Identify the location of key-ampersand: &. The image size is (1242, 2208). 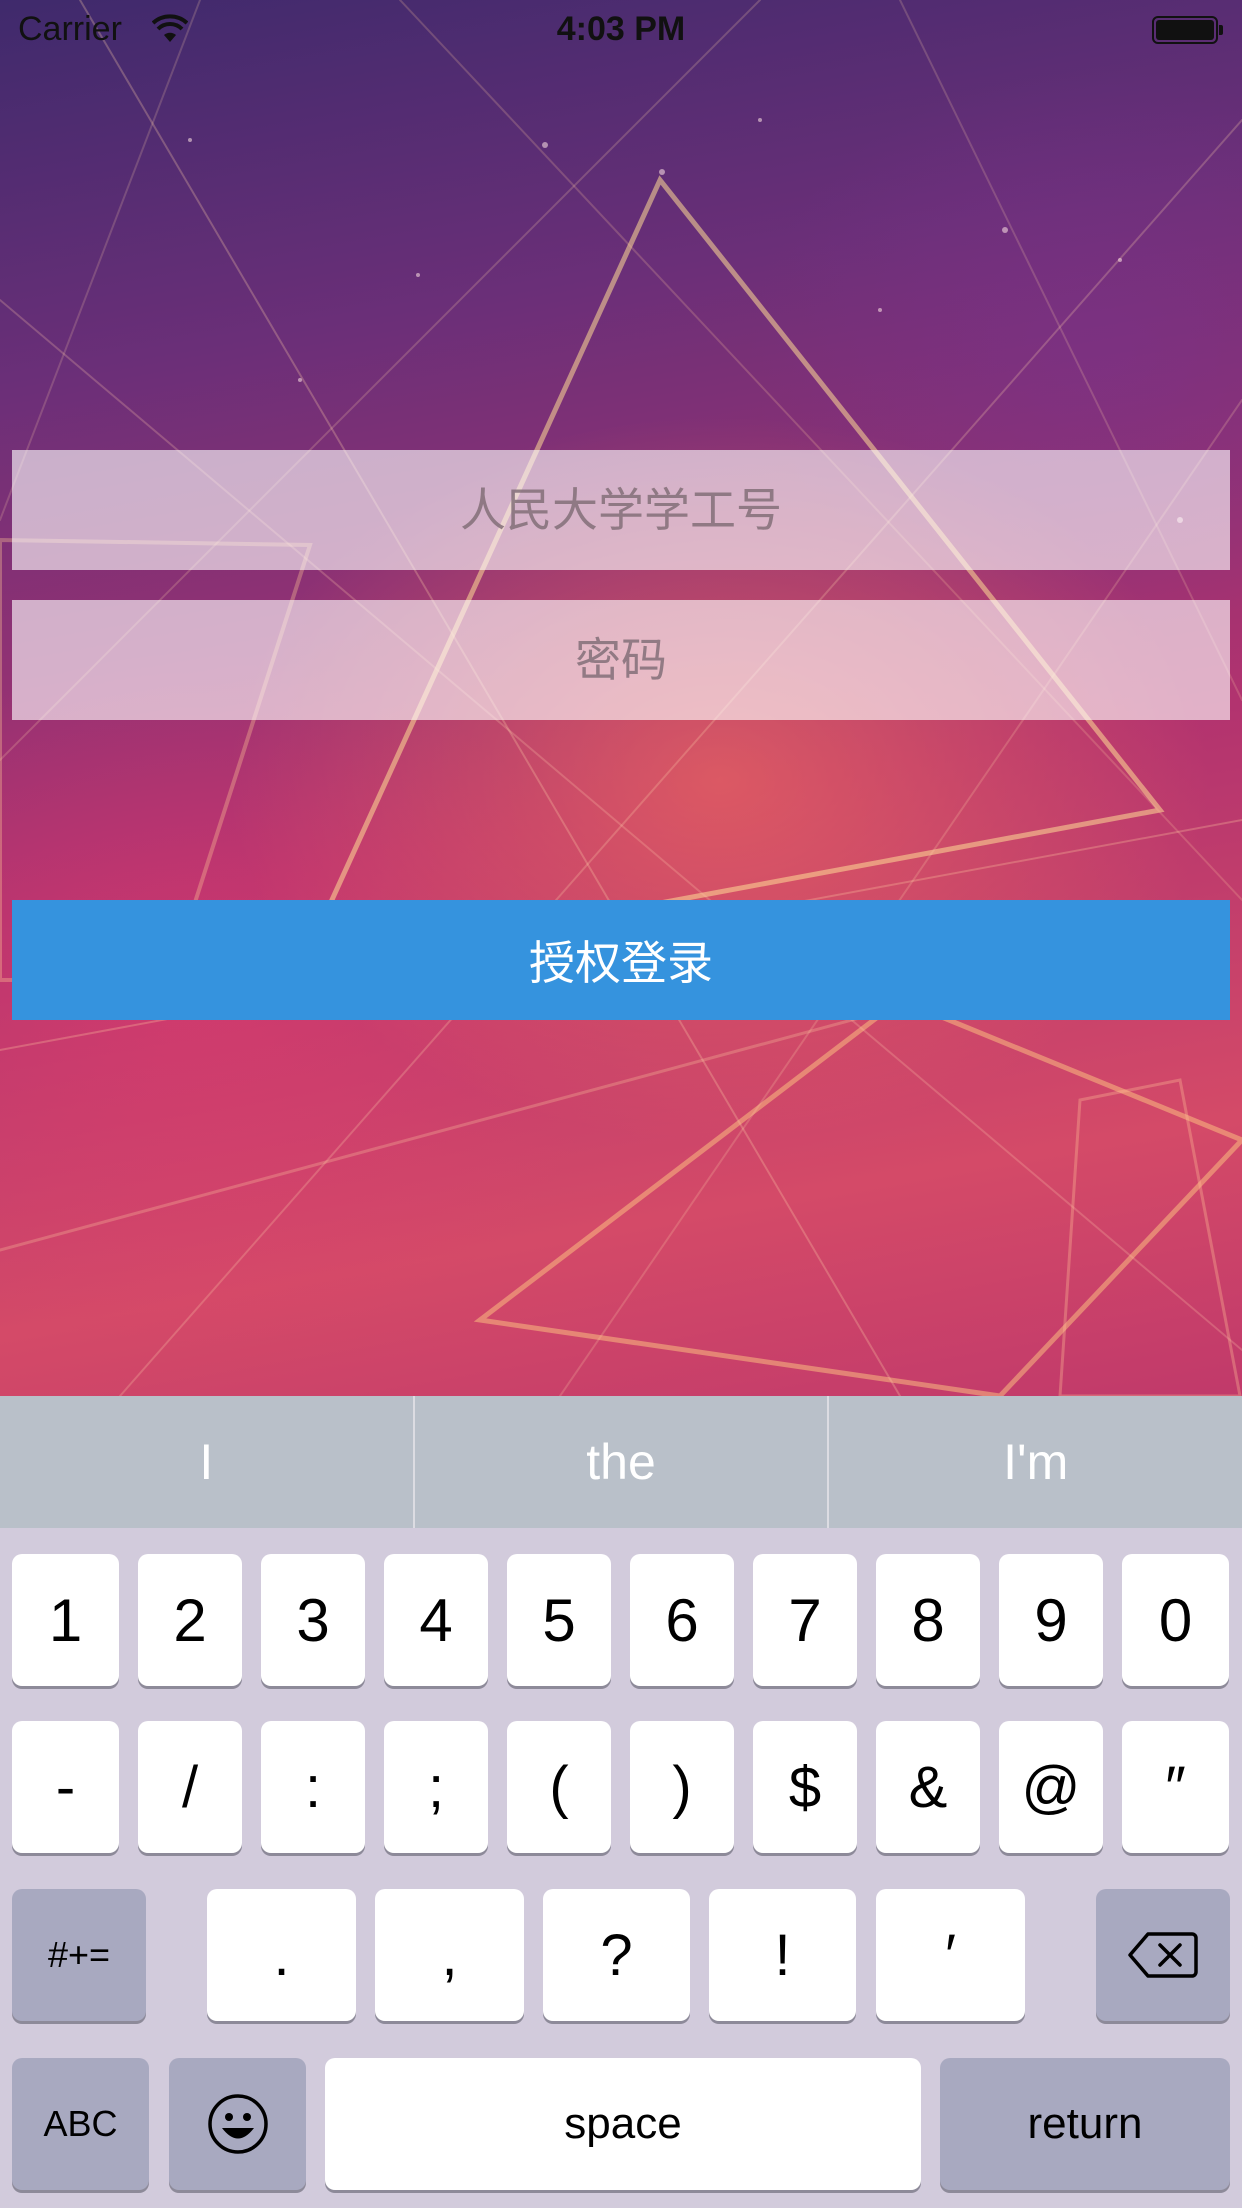
(928, 1787).